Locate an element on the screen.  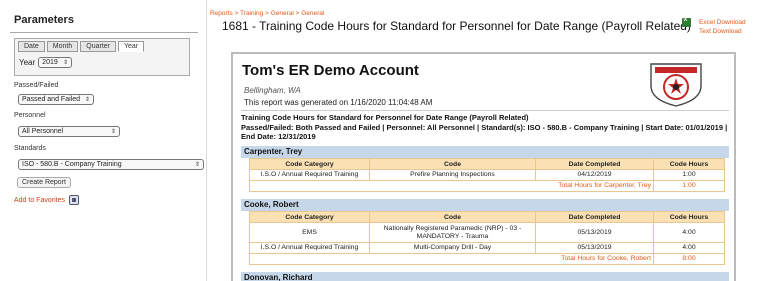
text-download-link: Text Download is located at coordinates (720, 31).